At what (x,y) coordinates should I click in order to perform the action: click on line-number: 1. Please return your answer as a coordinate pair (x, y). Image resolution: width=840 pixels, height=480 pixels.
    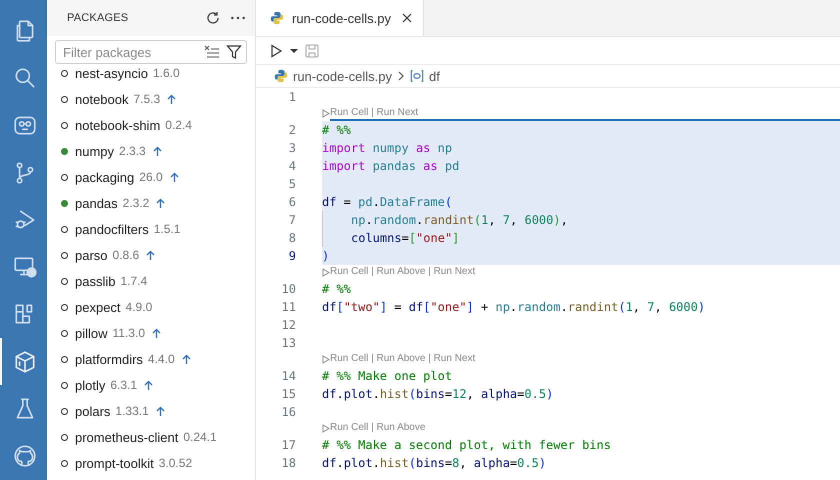
    Looking at the image, I should click on (292, 97).